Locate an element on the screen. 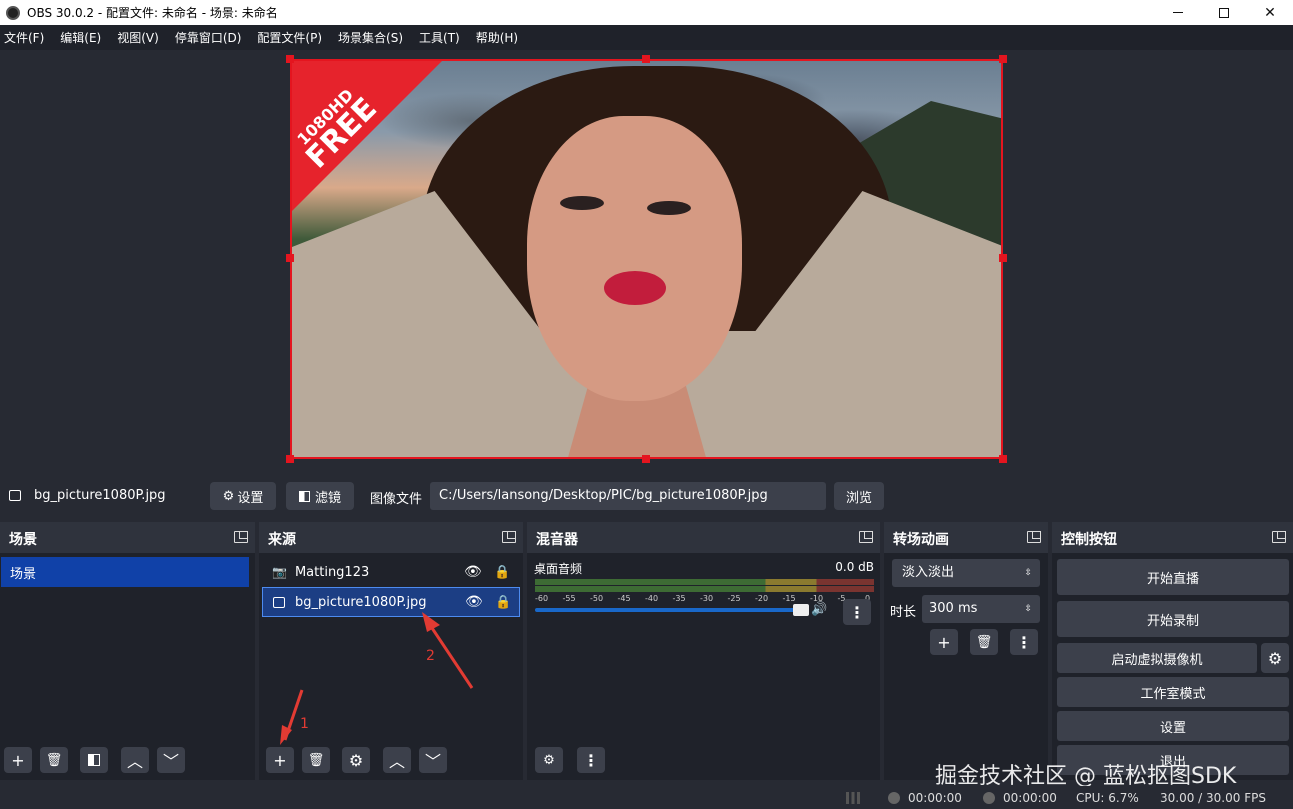 The height and width of the screenshot is (809, 1293). duration-spinbox: 300 ms ⇳ is located at coordinates (981, 609).